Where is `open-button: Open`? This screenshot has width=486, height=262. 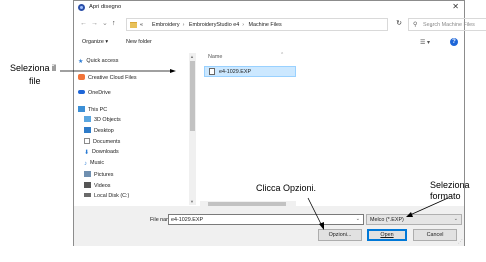
open-button: Open is located at coordinates (387, 235).